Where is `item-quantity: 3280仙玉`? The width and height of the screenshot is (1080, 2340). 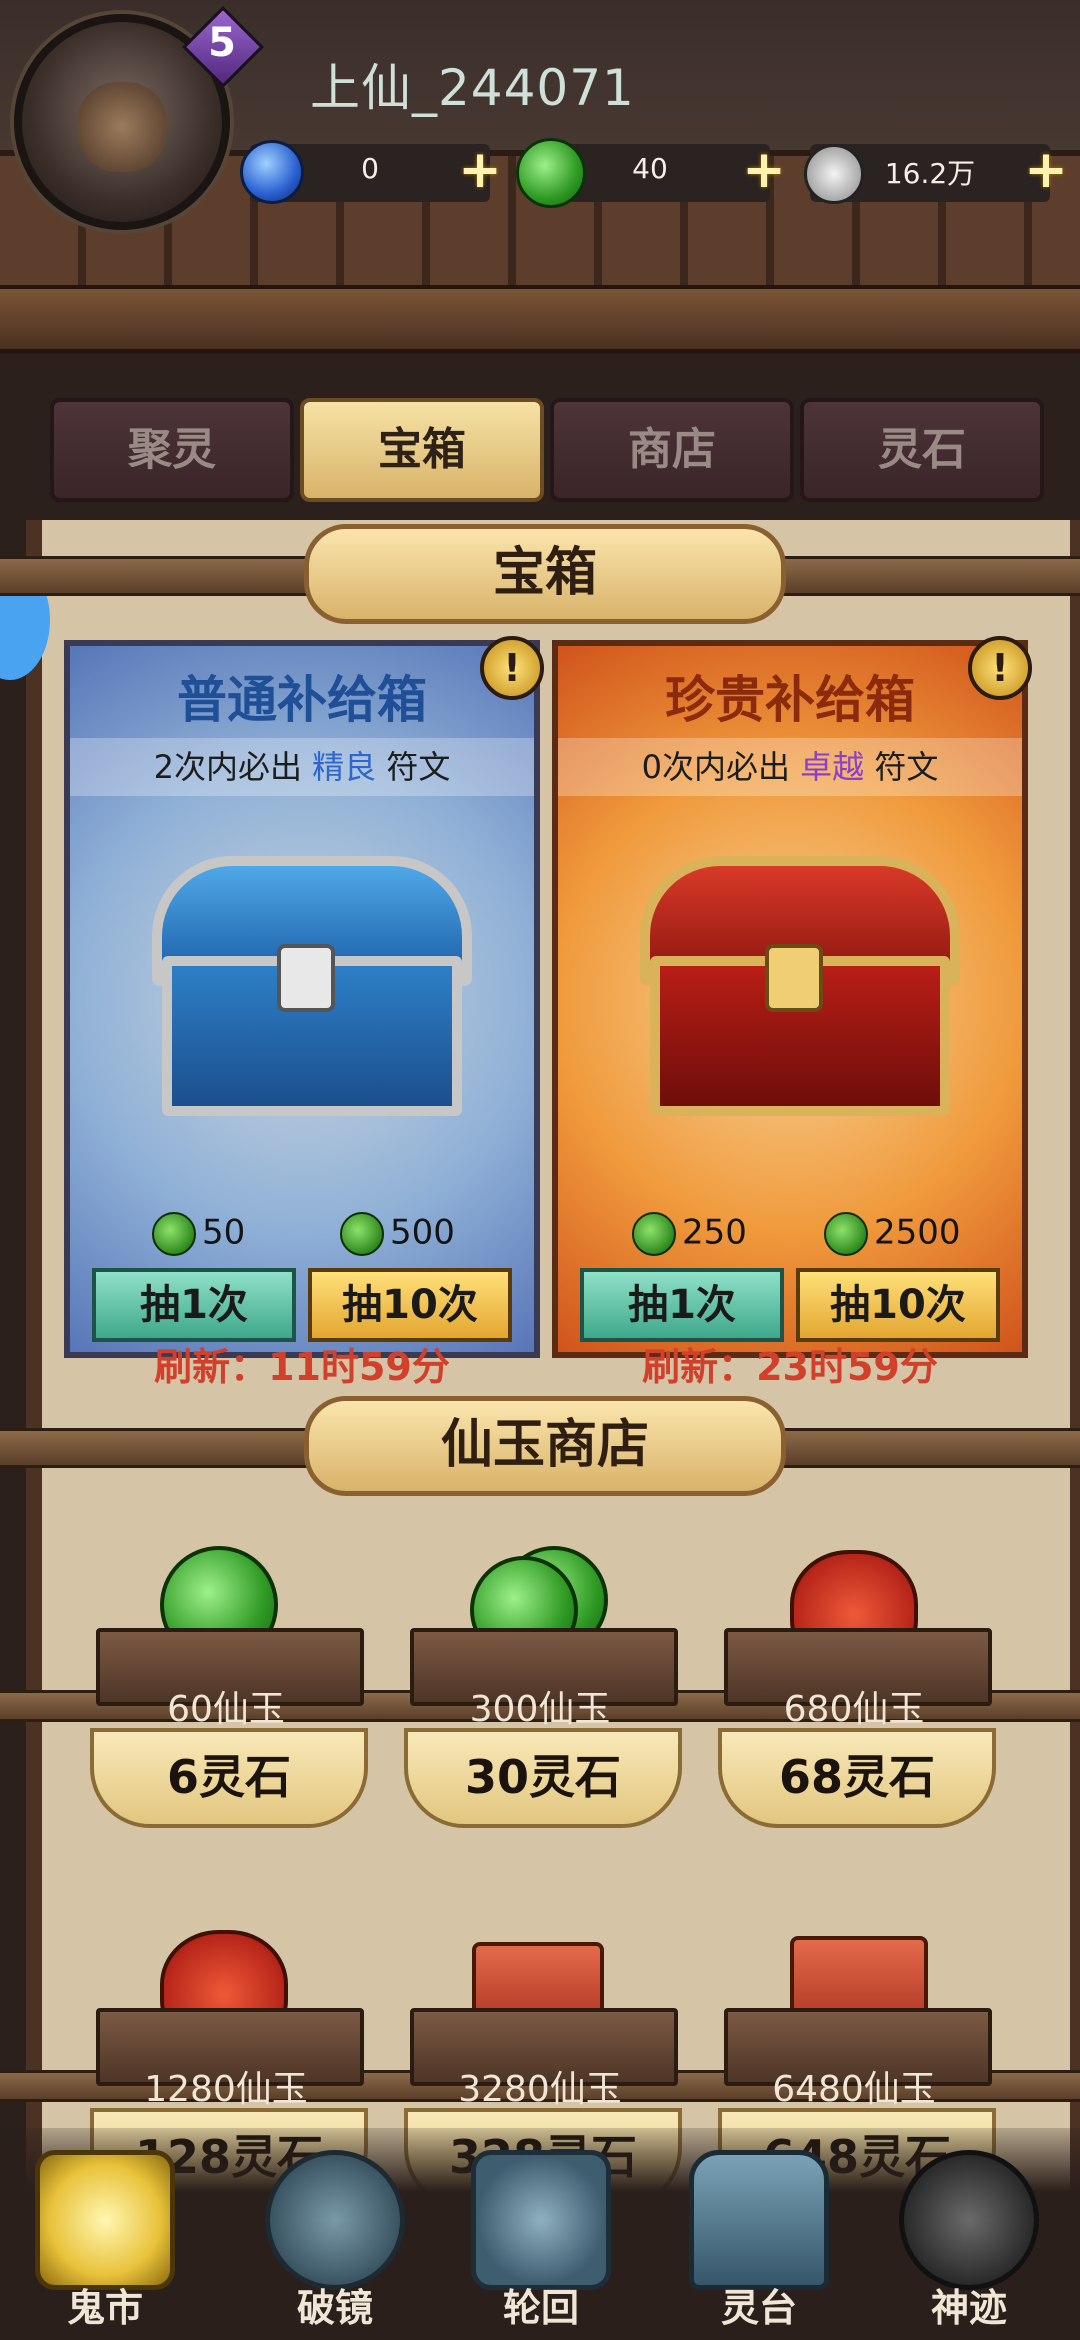 item-quantity: 3280仙玉 is located at coordinates (540, 2089).